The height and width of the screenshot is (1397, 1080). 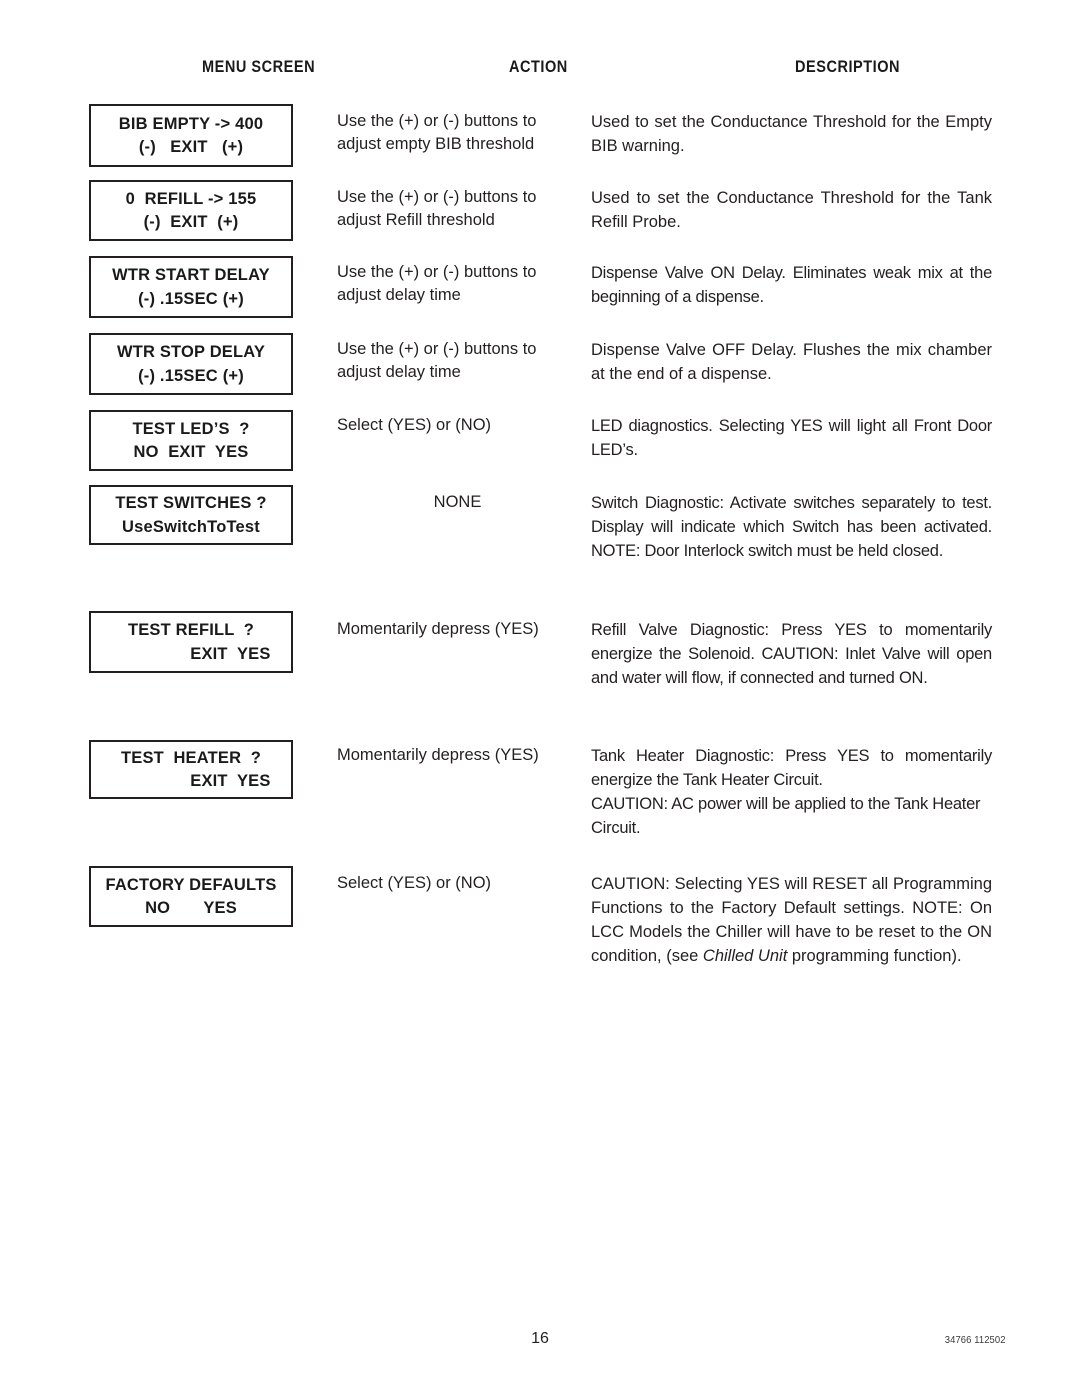 What do you see at coordinates (191, 769) in the screenshot?
I see `lcd-screen-test-heater: TEST HEATER ? EXIT YES` at bounding box center [191, 769].